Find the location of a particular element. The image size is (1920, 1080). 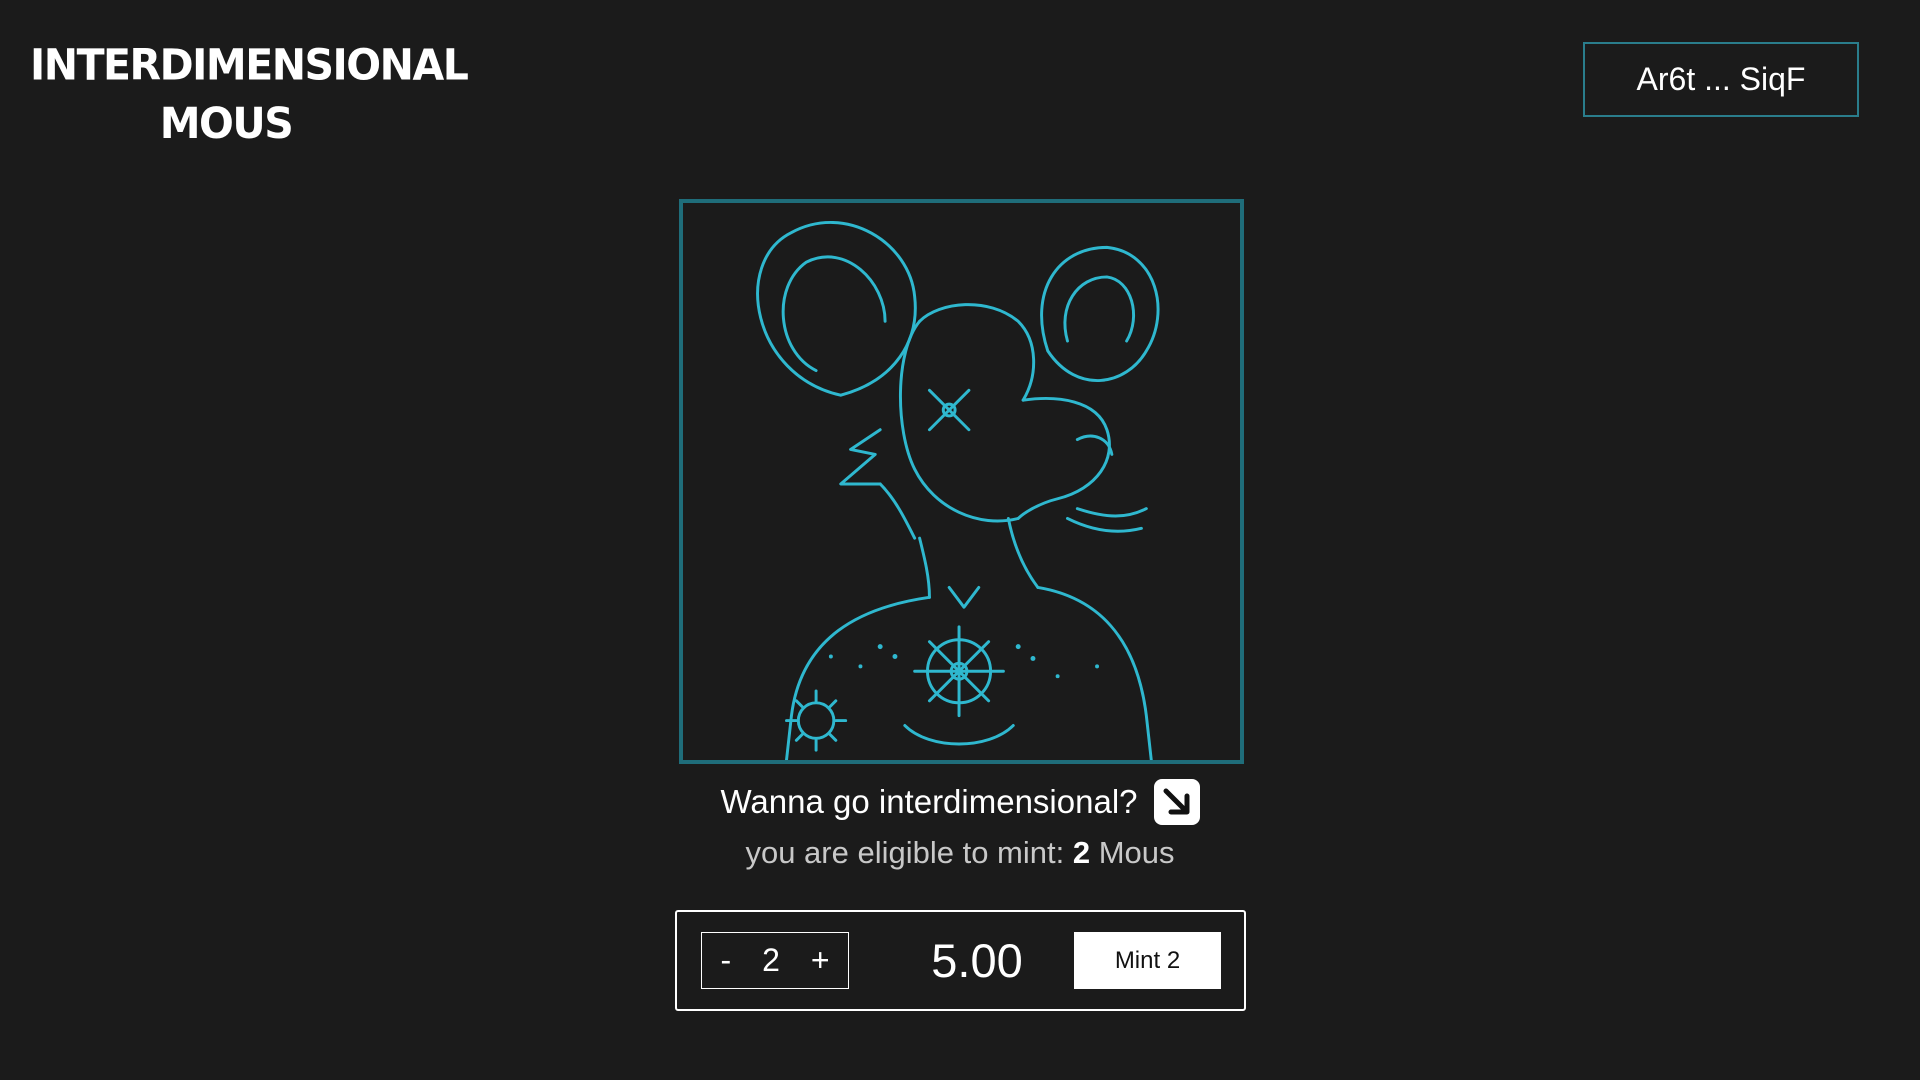

eligibility-text: you are eligible to mint: 2 Mous is located at coordinates (960, 853).